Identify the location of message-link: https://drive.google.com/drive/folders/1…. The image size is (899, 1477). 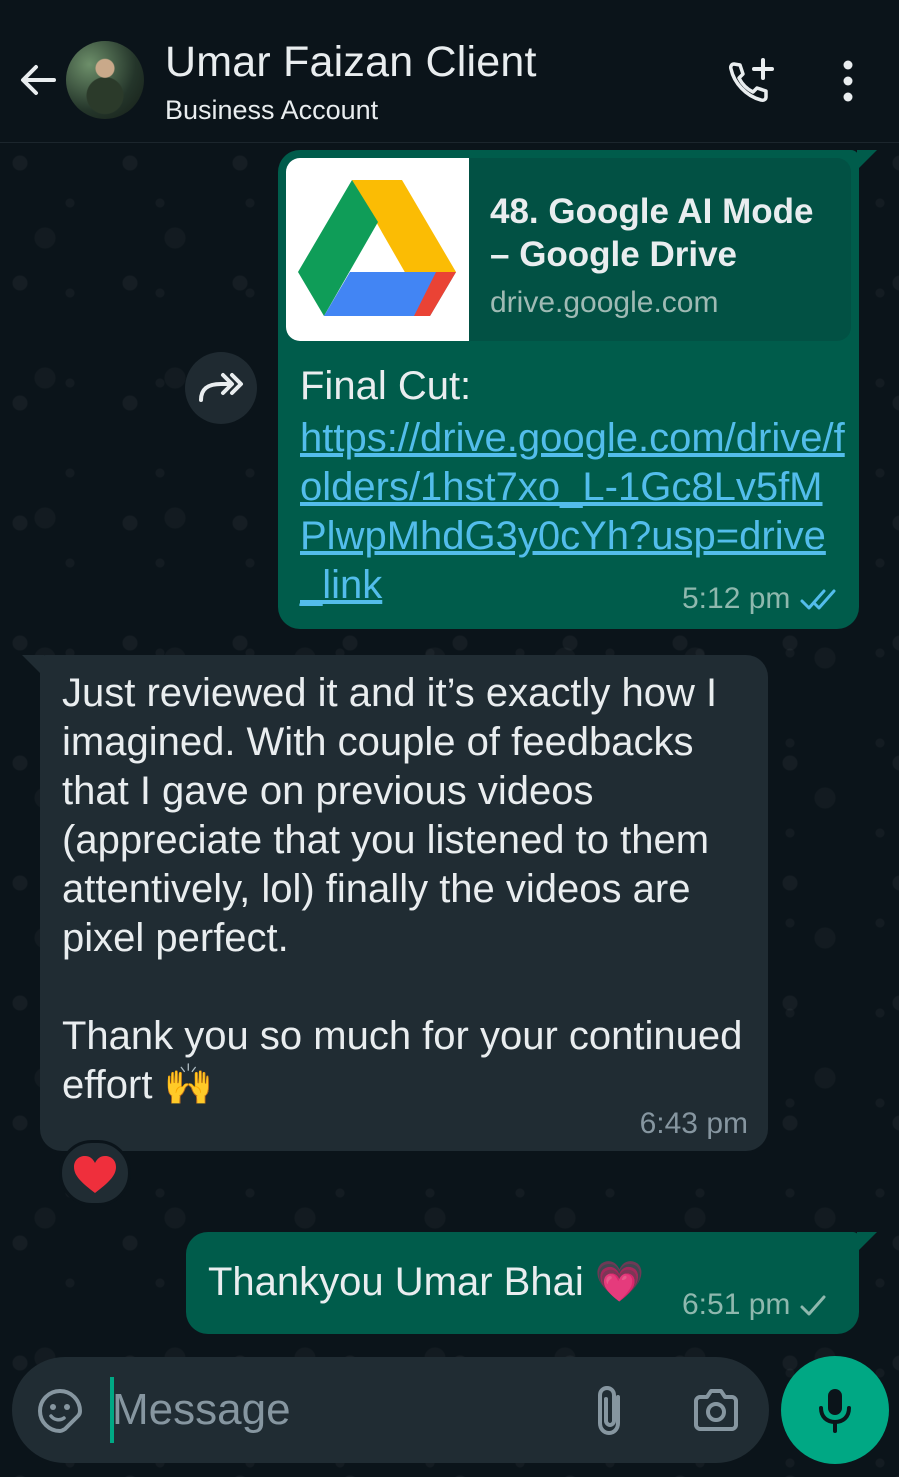
(572, 512).